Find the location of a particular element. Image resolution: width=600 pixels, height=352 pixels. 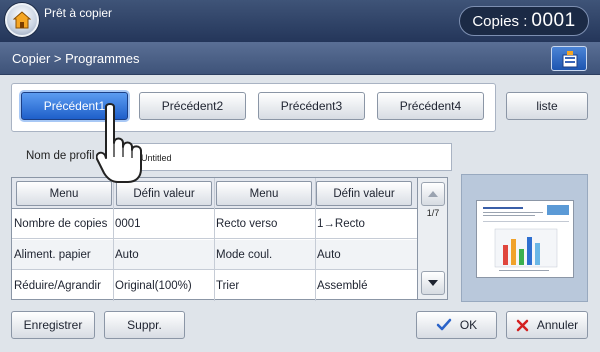

cell-menu: Réduire/Agrandir is located at coordinates (57, 286).